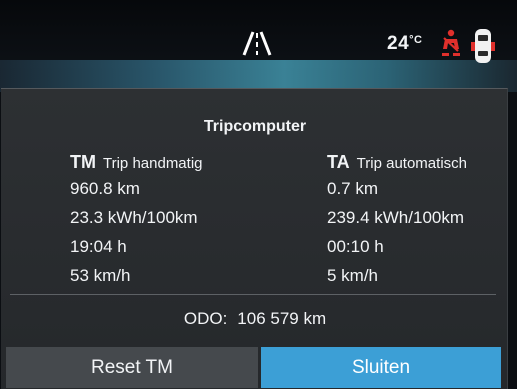 The image size is (517, 389). What do you see at coordinates (398, 43) in the screenshot?
I see `temperature-value: 24` at bounding box center [398, 43].